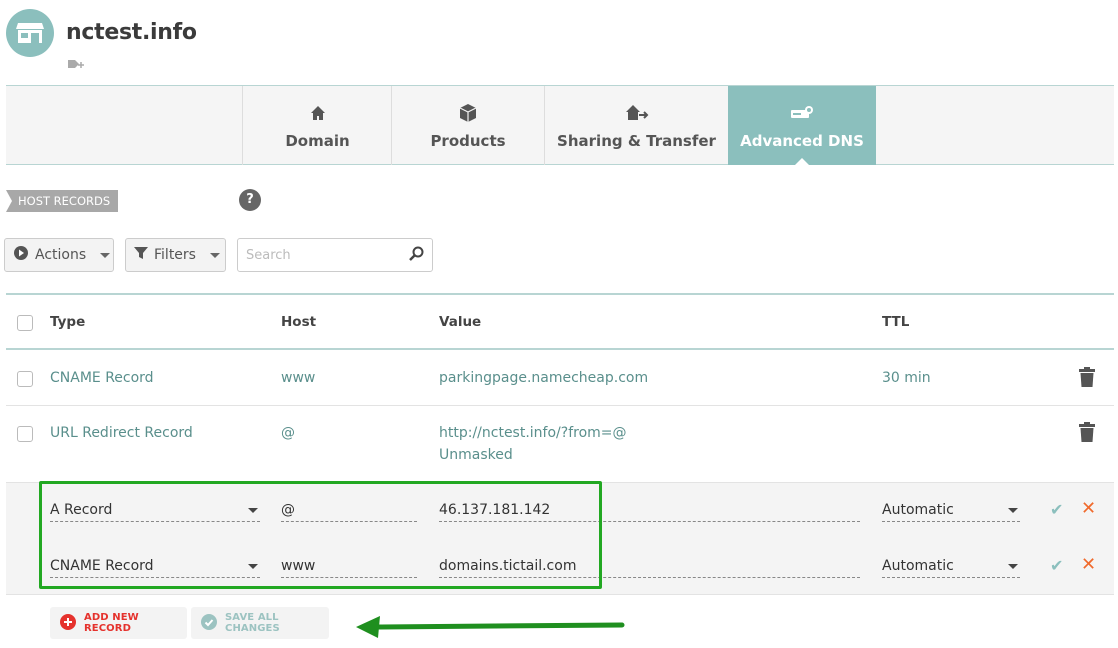 The width and height of the screenshot is (1118, 648). Describe the element at coordinates (318, 113) in the screenshot. I see `home-icon` at that location.